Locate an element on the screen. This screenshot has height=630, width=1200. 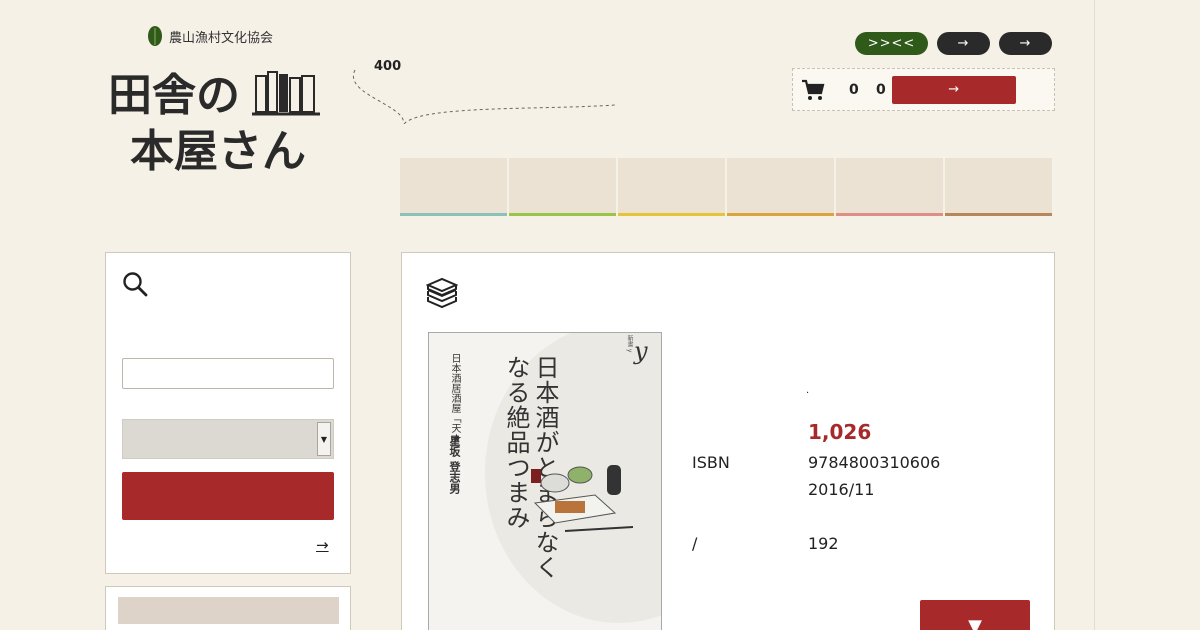
cart-summary: 0 0 → is located at coordinates (923, 89).